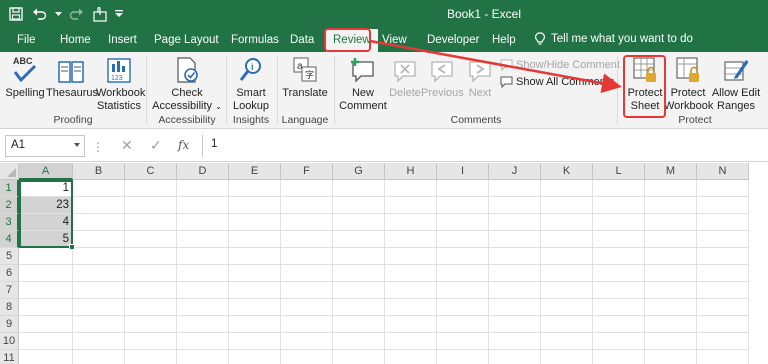 This screenshot has height=364, width=768. I want to click on cell-l5, so click(619, 256).